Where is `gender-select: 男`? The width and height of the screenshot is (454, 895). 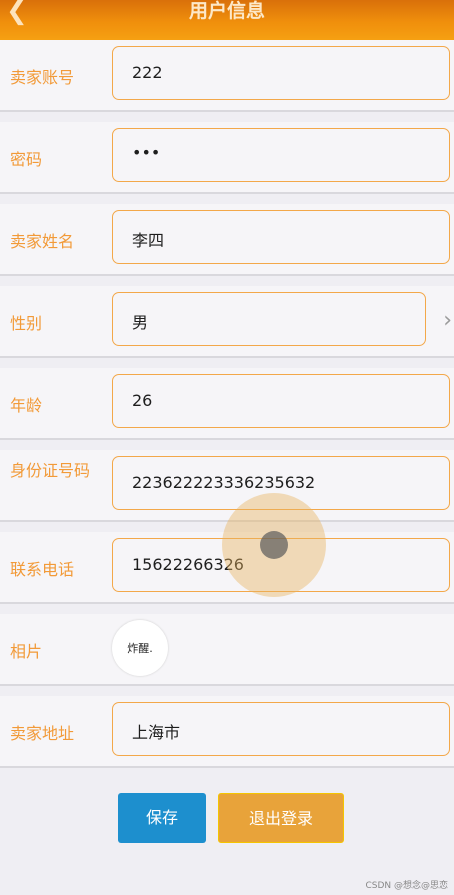
gender-select: 男 is located at coordinates (269, 319).